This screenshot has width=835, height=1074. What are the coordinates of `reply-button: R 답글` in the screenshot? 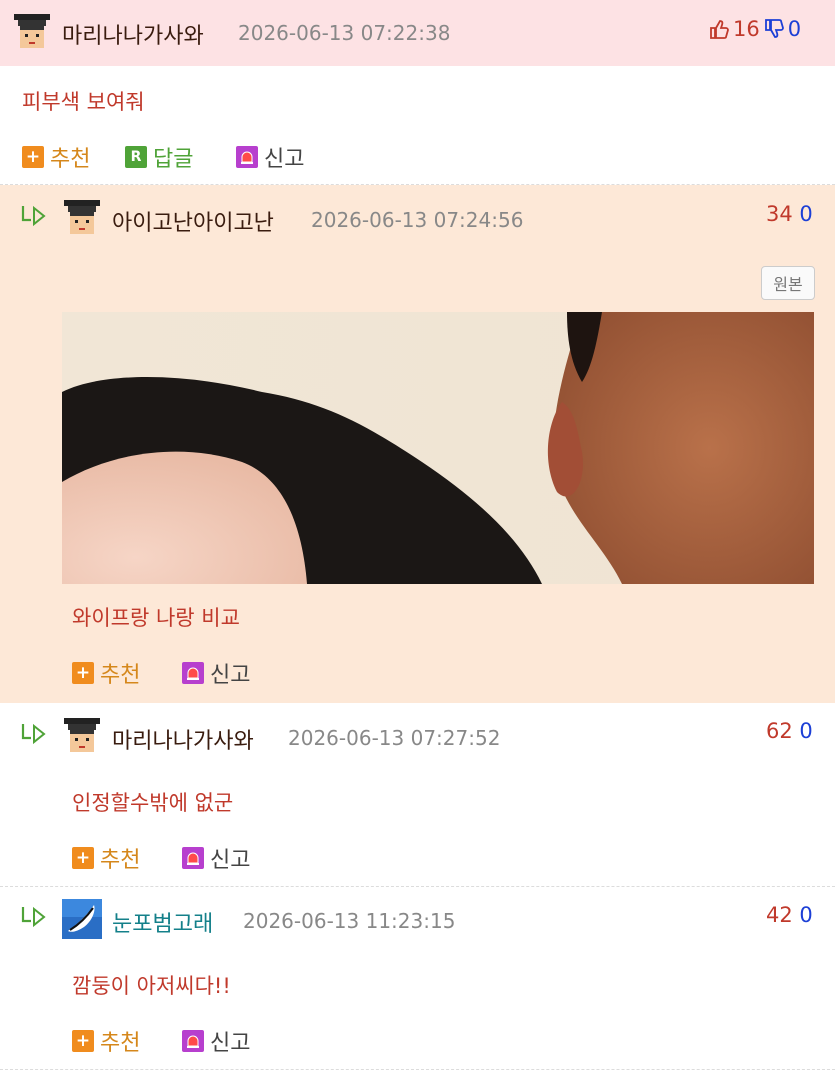 It's located at (159, 157).